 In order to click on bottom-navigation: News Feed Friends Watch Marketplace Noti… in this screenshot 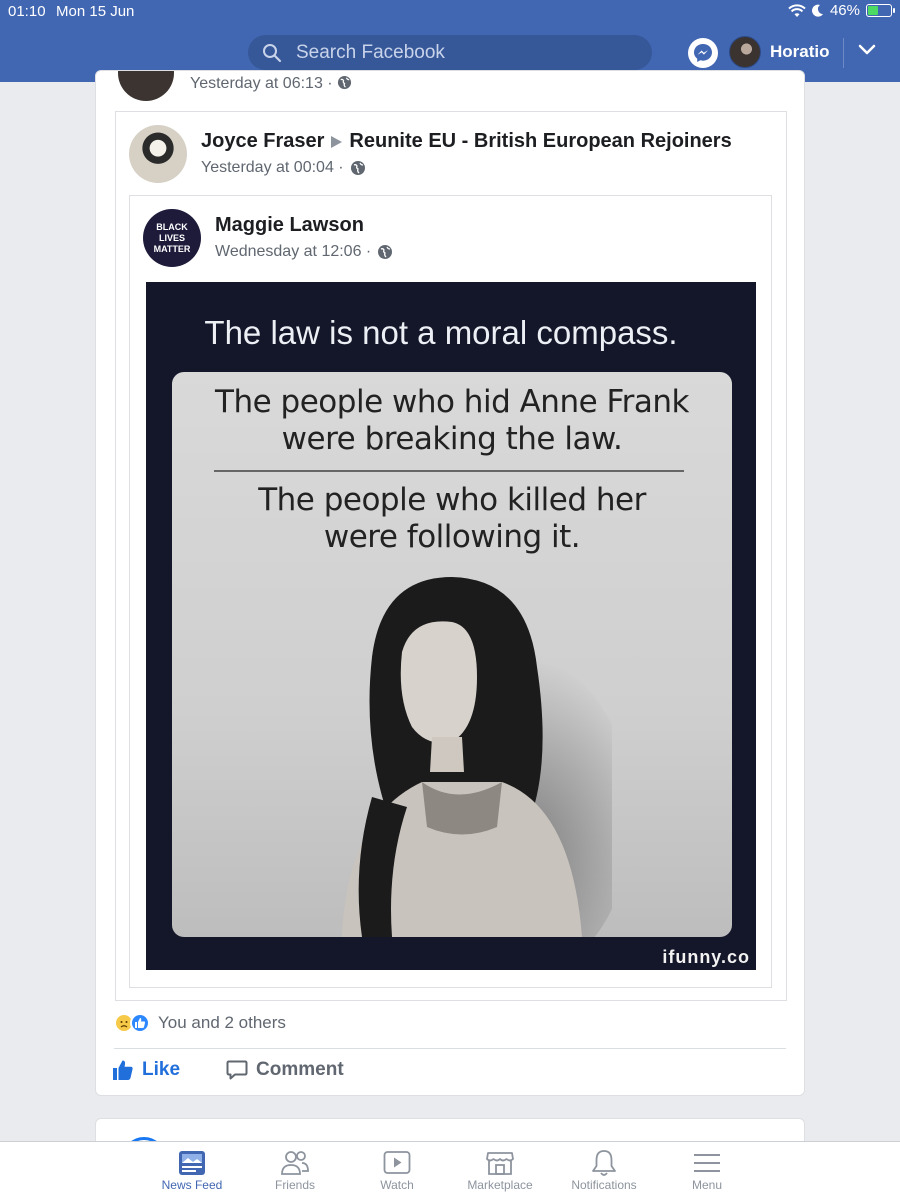, I will do `click(450, 1170)`.